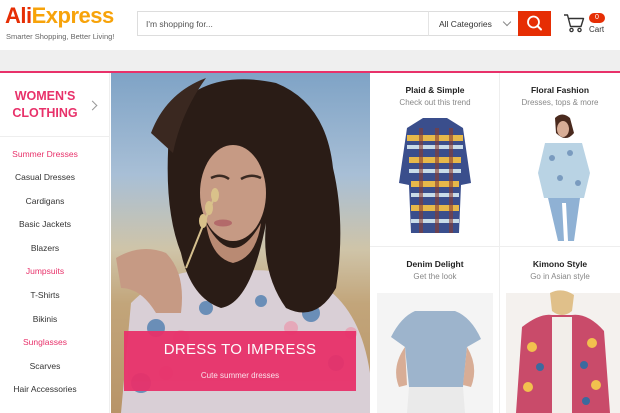  Describe the element at coordinates (45, 342) in the screenshot. I see `sidebar-item-sunglasses: Sunglasses` at that location.